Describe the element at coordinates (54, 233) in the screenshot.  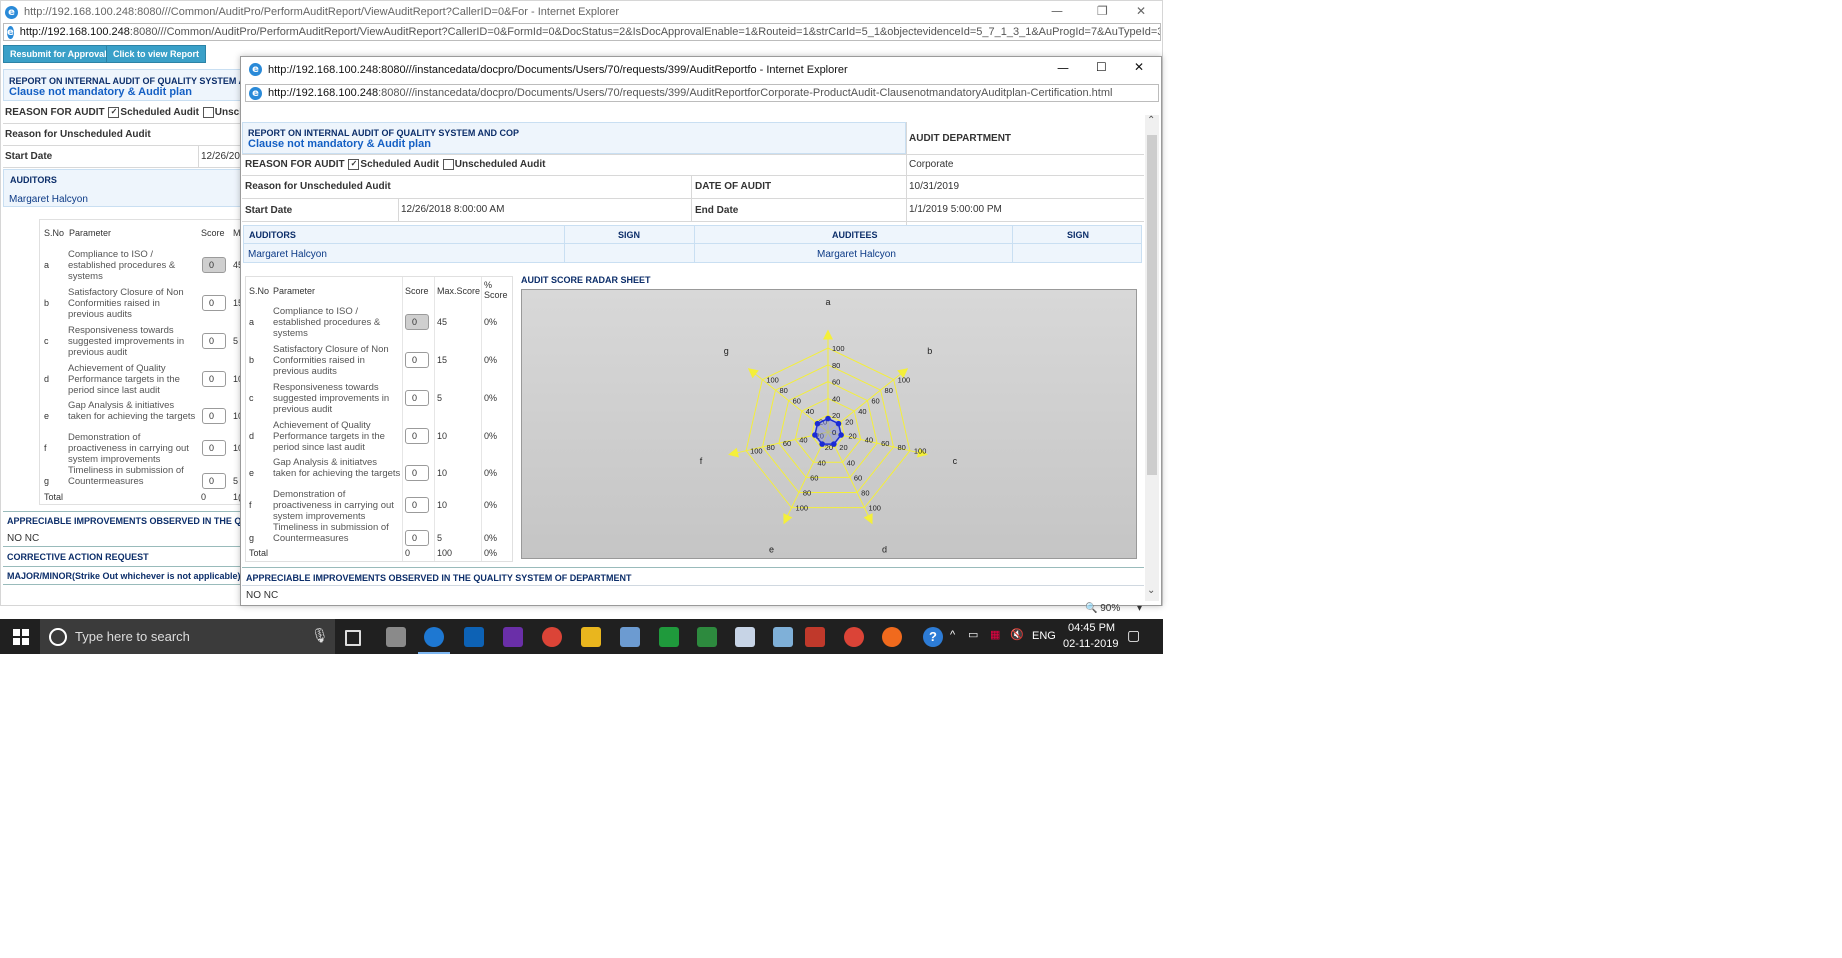
I see `col-sno: S.No` at that location.